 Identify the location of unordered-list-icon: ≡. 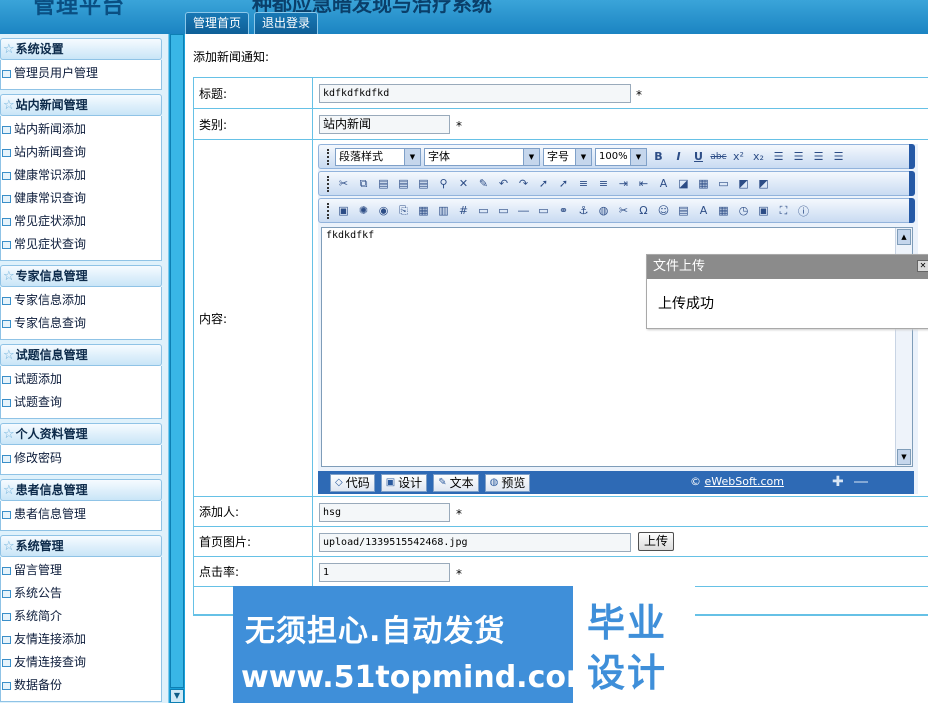
(603, 184).